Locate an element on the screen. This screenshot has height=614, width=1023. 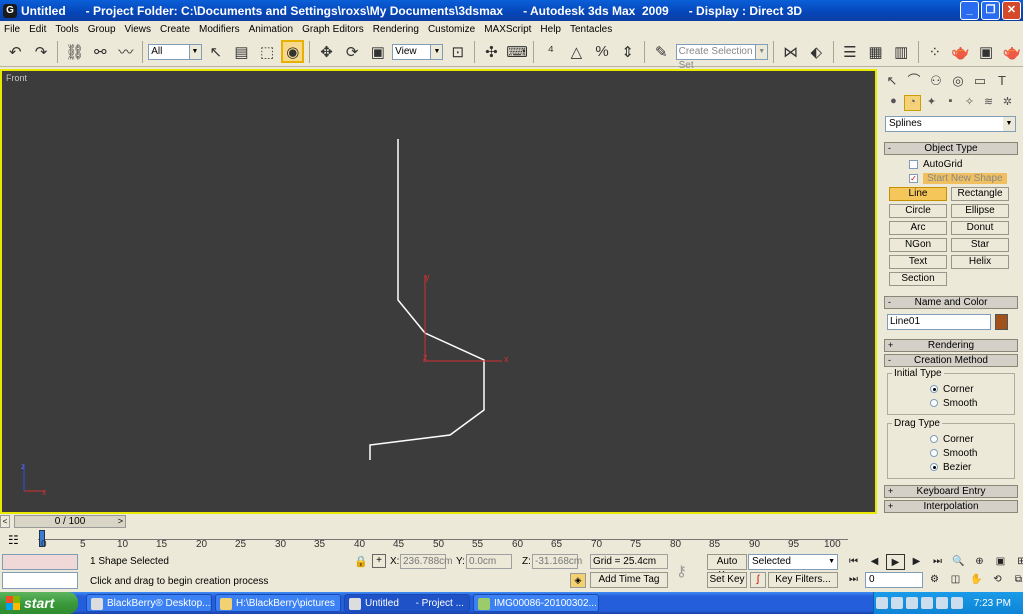
start-button: start is located at coordinates (39, 603).